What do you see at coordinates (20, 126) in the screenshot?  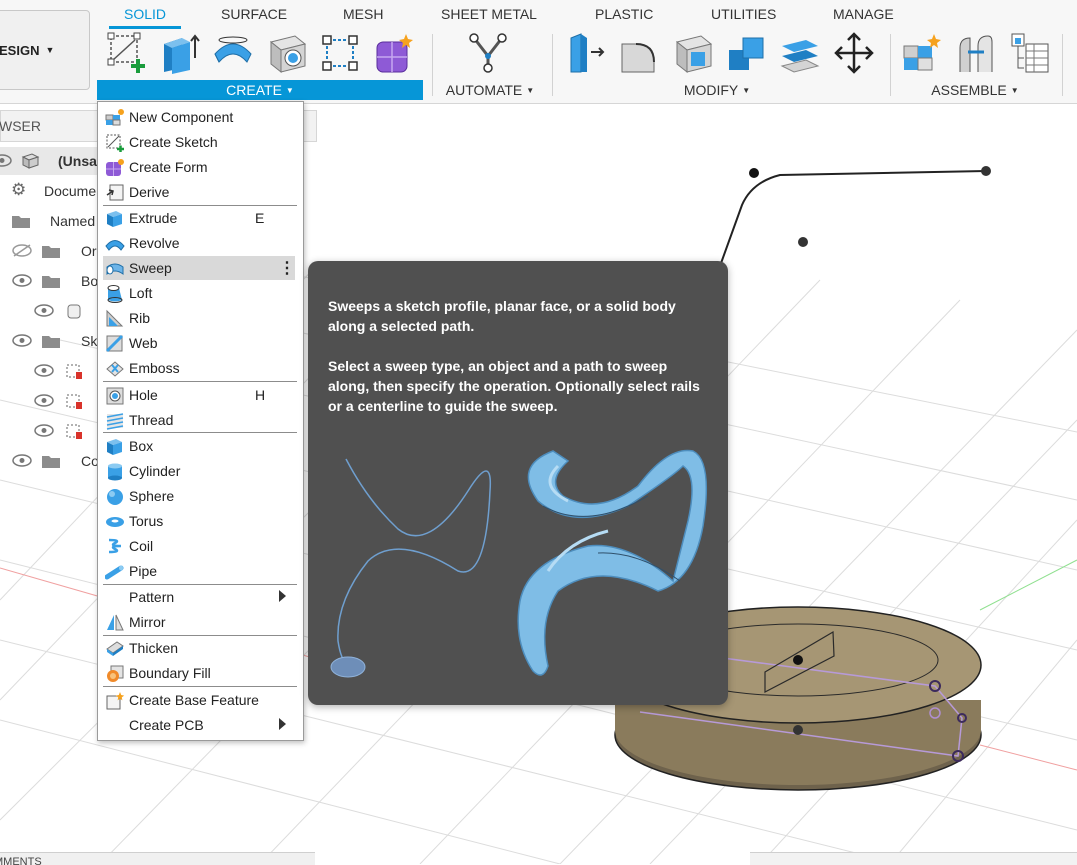 I see `browser-title: WSER` at bounding box center [20, 126].